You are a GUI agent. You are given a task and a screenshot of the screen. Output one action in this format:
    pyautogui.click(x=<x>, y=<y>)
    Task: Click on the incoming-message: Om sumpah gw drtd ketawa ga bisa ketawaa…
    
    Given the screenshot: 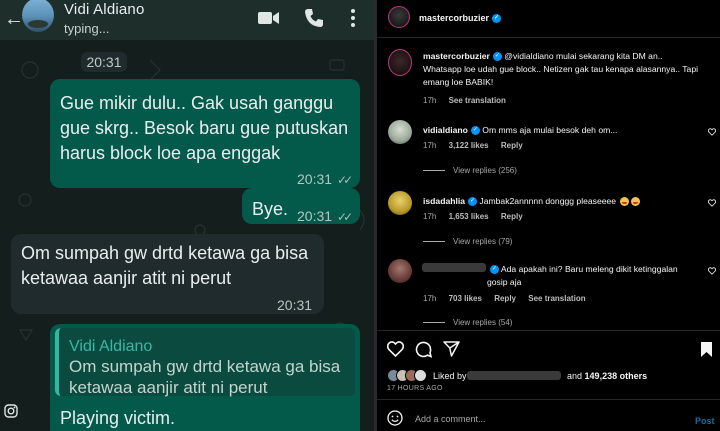 What is the action you would take?
    pyautogui.click(x=167, y=274)
    